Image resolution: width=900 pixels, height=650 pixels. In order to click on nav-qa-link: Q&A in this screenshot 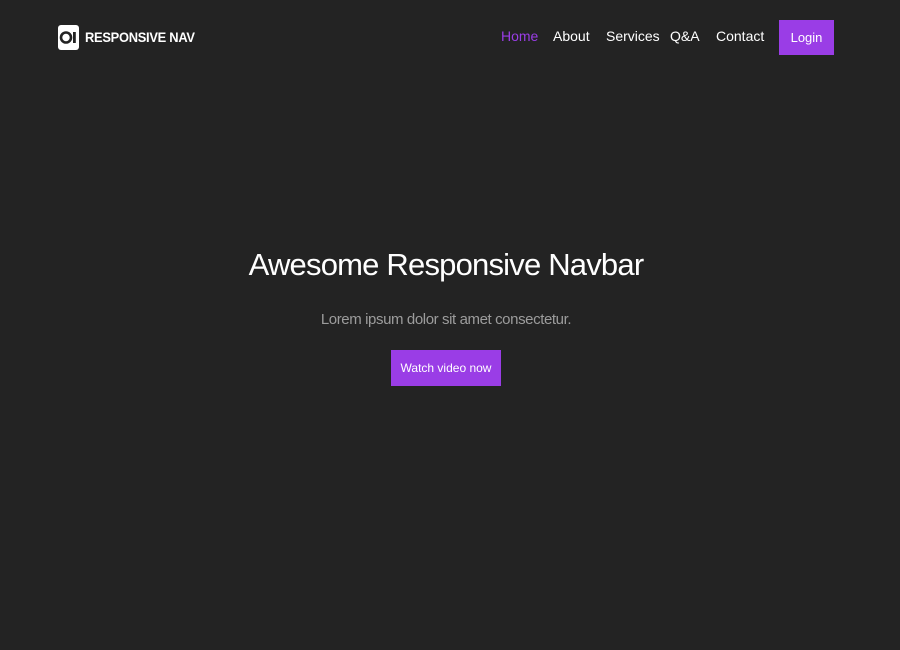, I will do `click(685, 36)`.